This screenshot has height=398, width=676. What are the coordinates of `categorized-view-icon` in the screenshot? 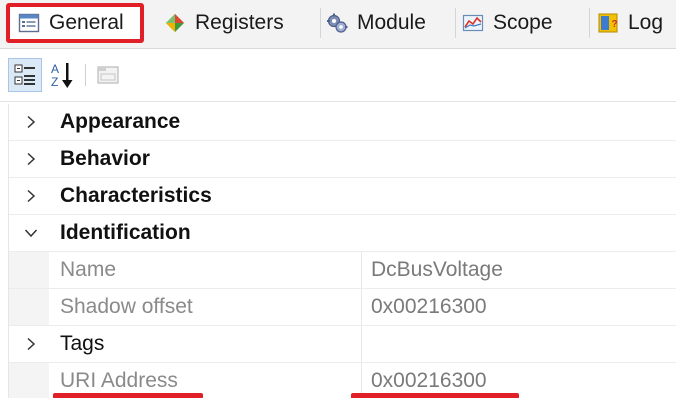 It's located at (24, 74).